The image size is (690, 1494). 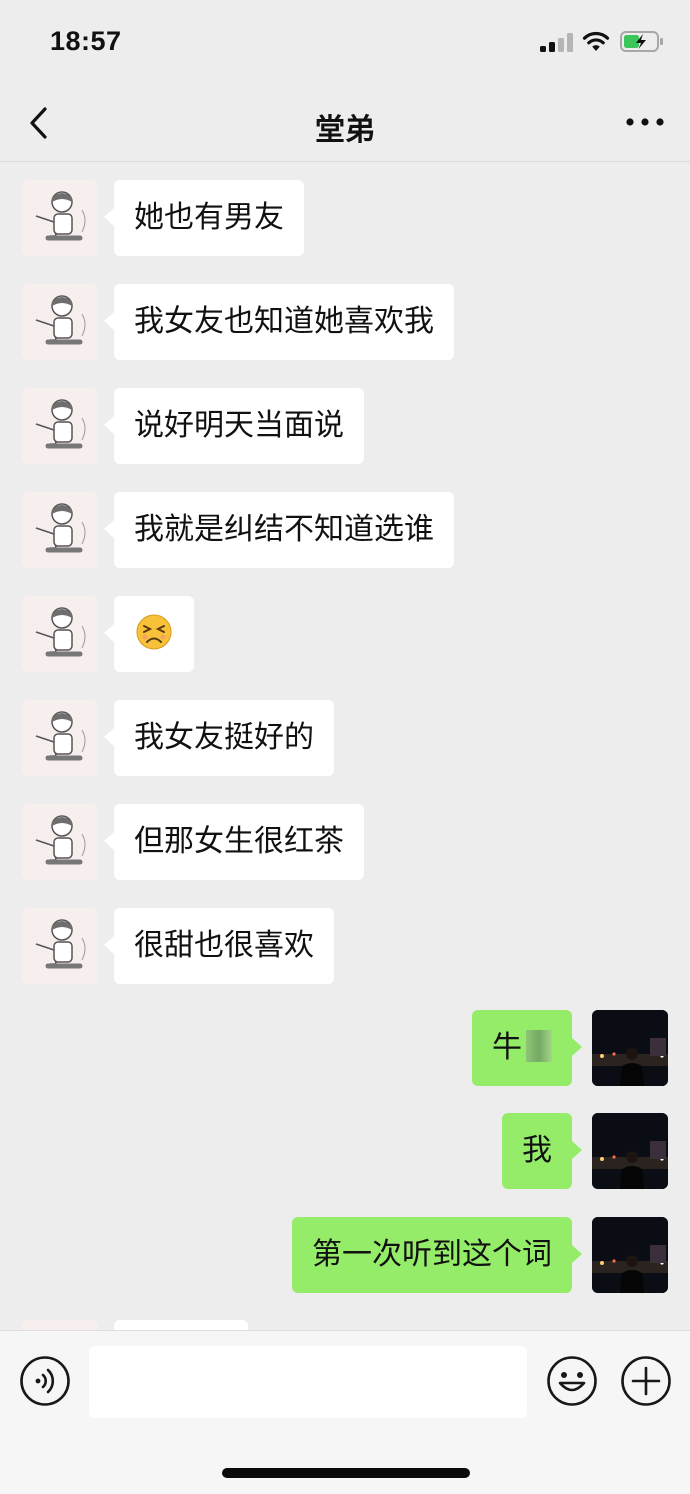 What do you see at coordinates (345, 1151) in the screenshot?
I see `message-row: 我` at bounding box center [345, 1151].